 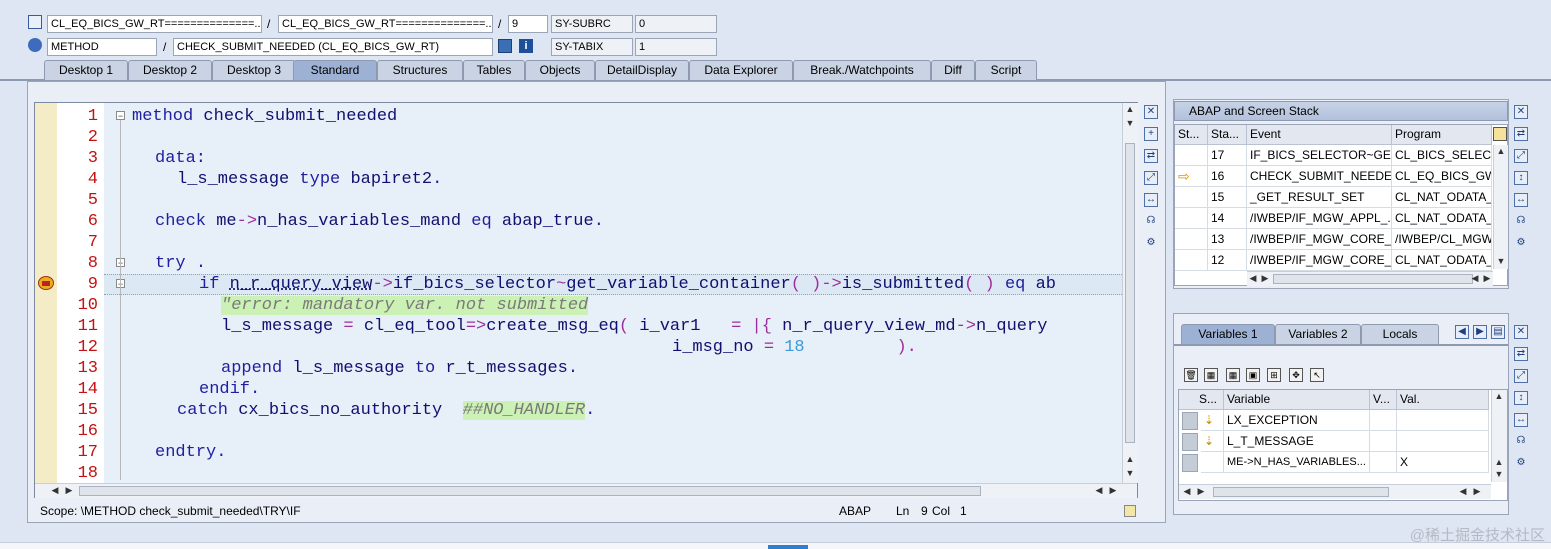 What do you see at coordinates (1319, 135) in the screenshot?
I see `column-header: Event` at bounding box center [1319, 135].